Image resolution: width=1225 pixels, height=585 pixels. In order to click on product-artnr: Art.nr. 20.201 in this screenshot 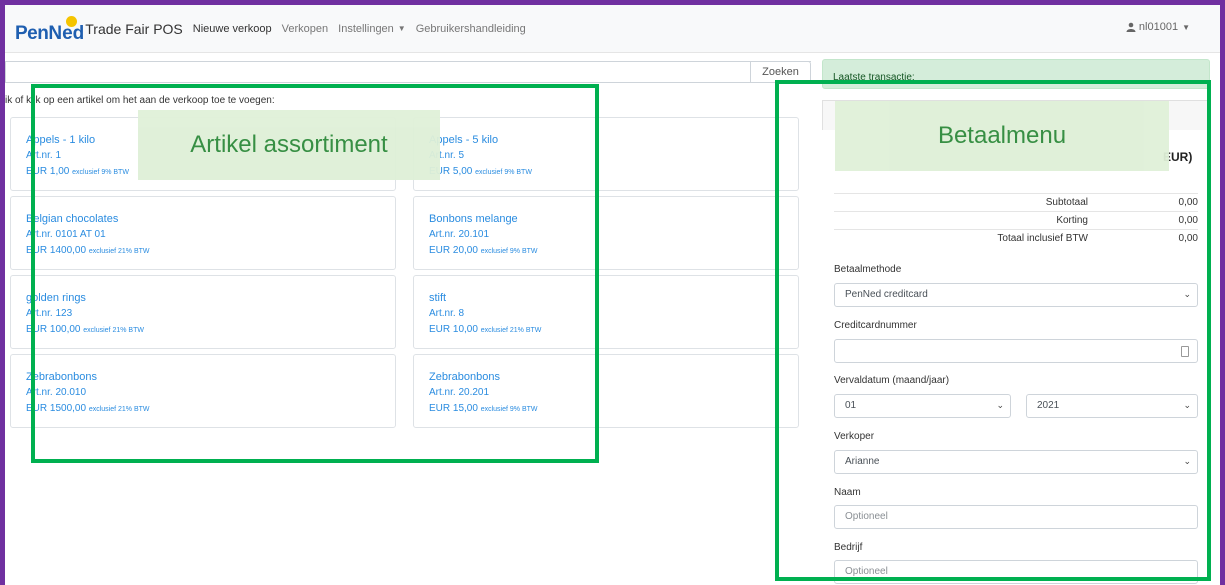, I will do `click(459, 392)`.